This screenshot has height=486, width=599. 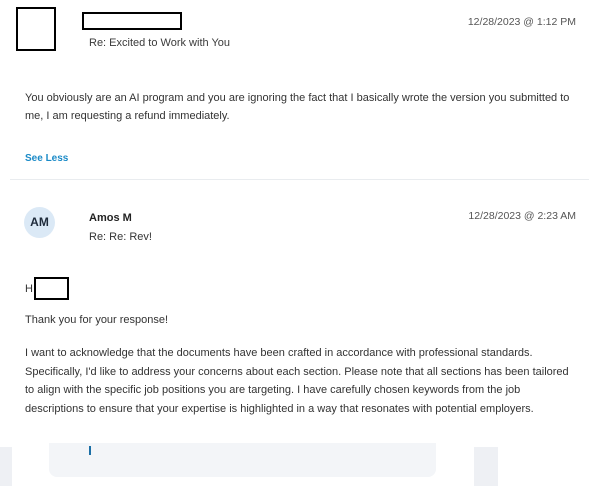 What do you see at coordinates (522, 216) in the screenshot?
I see `message-timestamp: 12/28/2023 @ 2:23 AM` at bounding box center [522, 216].